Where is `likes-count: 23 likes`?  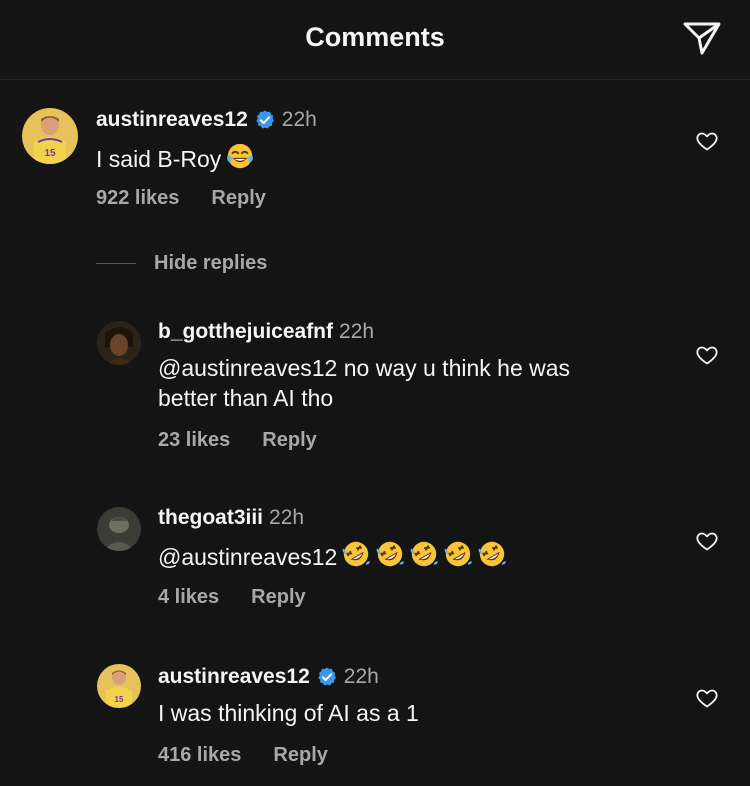 likes-count: 23 likes is located at coordinates (194, 440).